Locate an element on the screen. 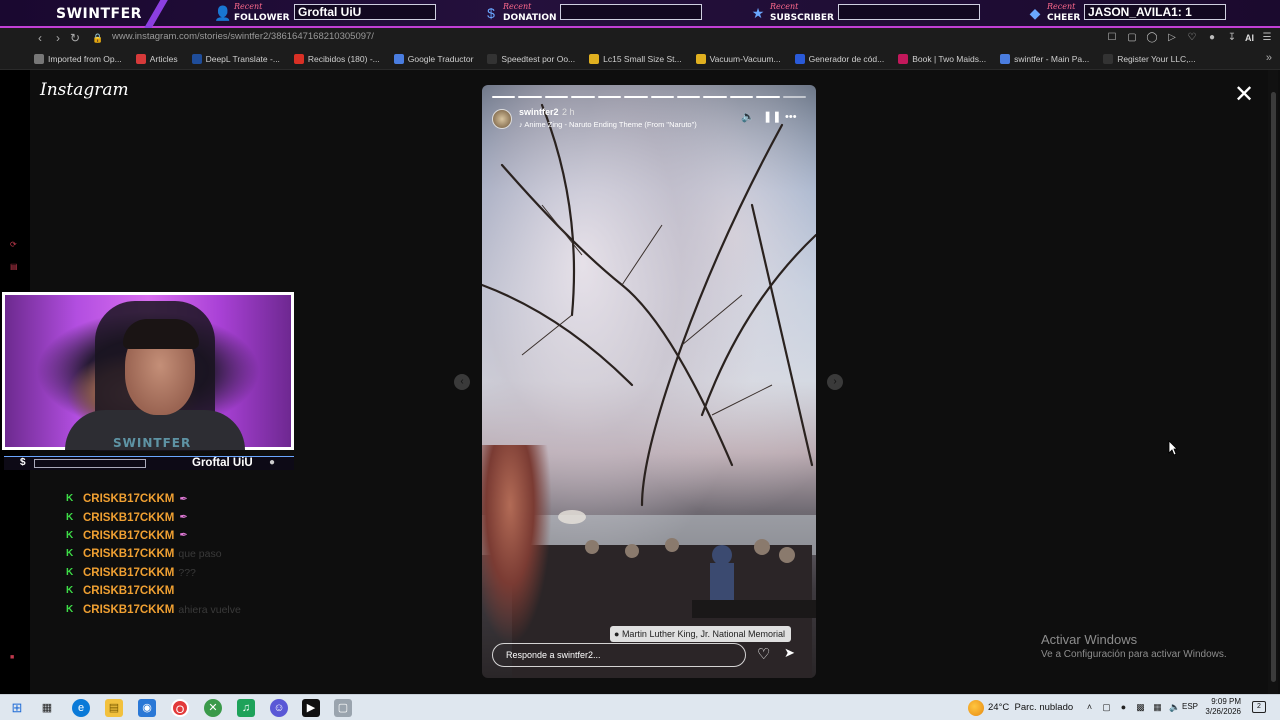 Image resolution: width=1280 pixels, height=720 pixels. forward-icon: › is located at coordinates (58, 38).